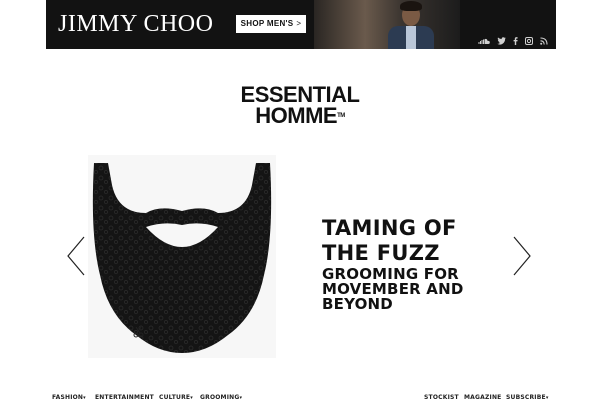 The image size is (600, 404). Describe the element at coordinates (389, 240) in the screenshot. I see `hero-title: TAMING OF THE FUZZ` at that location.